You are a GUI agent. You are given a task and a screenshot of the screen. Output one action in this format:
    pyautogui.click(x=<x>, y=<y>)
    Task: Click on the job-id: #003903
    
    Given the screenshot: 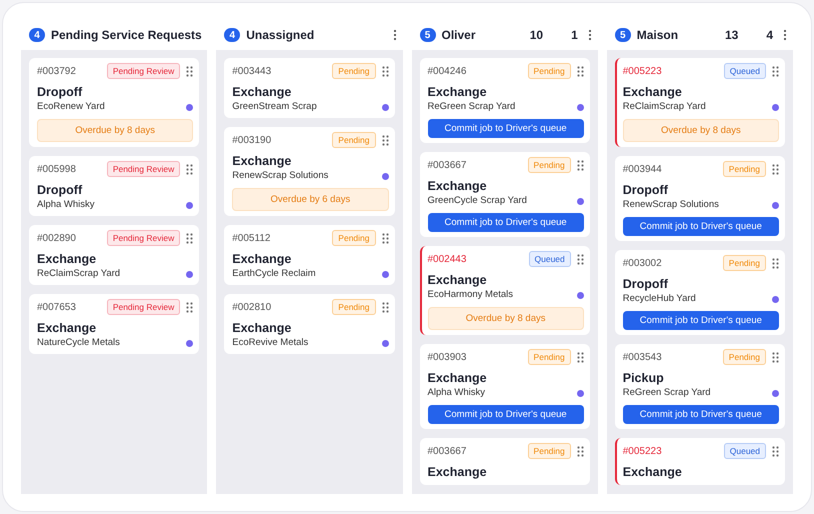 What is the action you would take?
    pyautogui.click(x=448, y=357)
    